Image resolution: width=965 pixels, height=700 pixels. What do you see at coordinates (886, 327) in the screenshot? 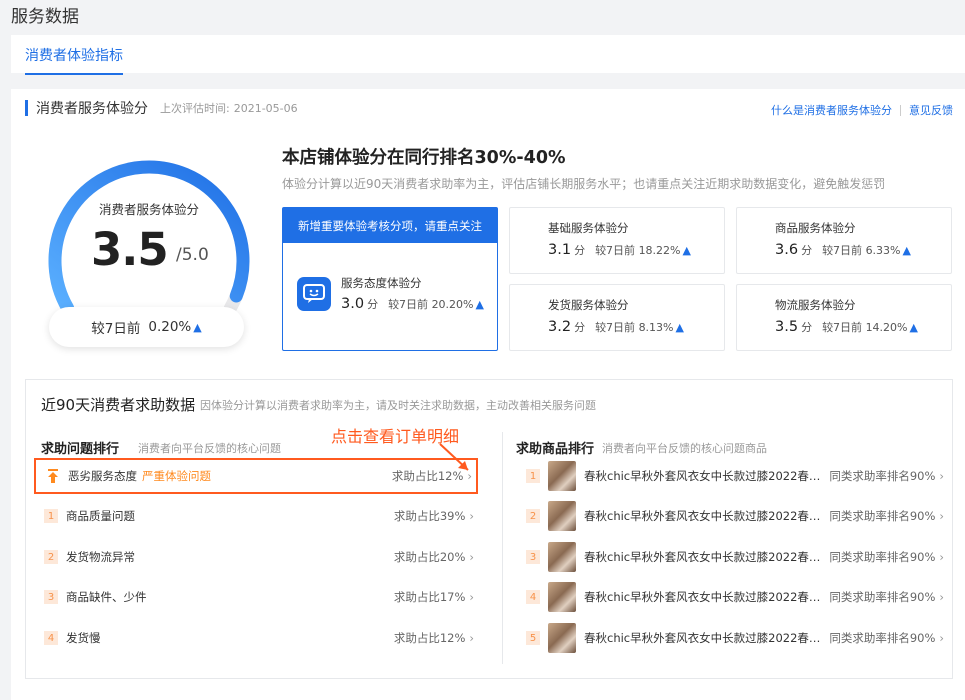
I see `metric-compare-value: 14.20%` at bounding box center [886, 327].